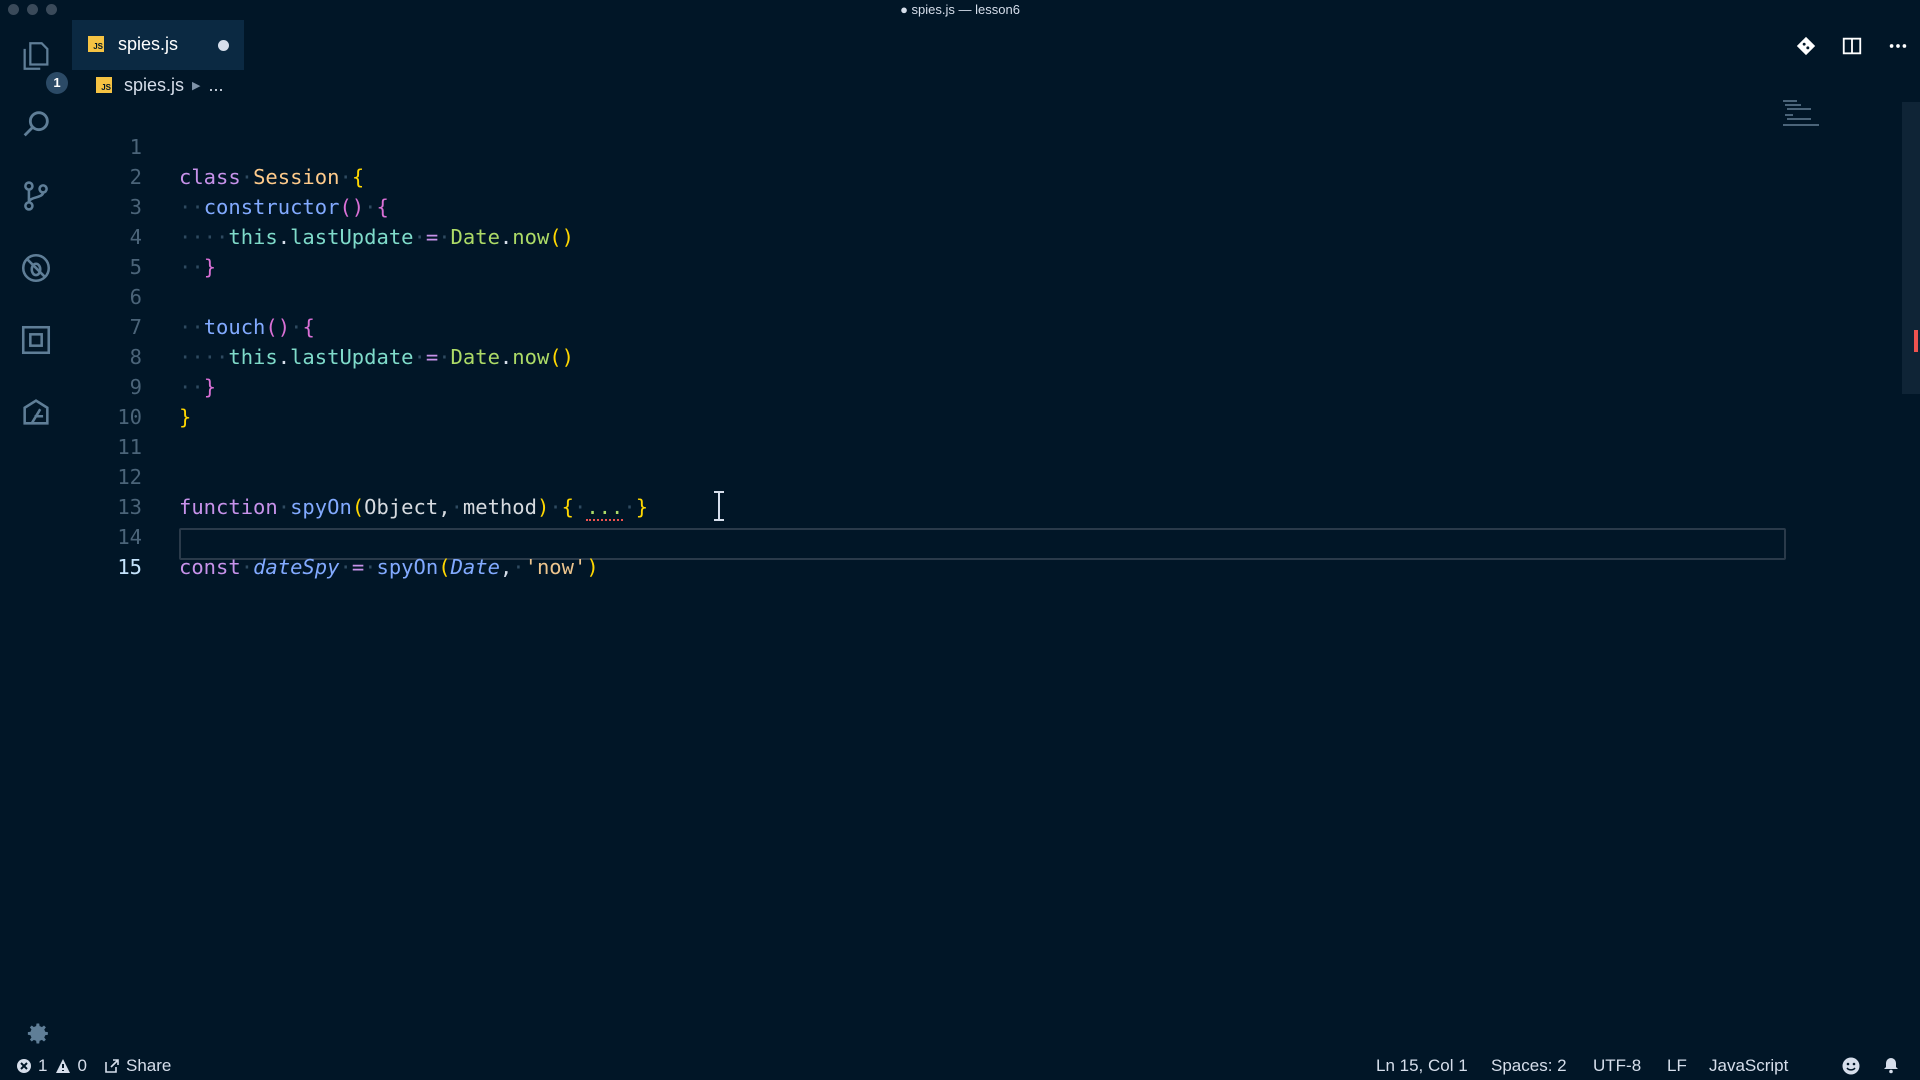 This screenshot has height=1080, width=1920. I want to click on tab-bar: JS spies.js, so click(996, 45).